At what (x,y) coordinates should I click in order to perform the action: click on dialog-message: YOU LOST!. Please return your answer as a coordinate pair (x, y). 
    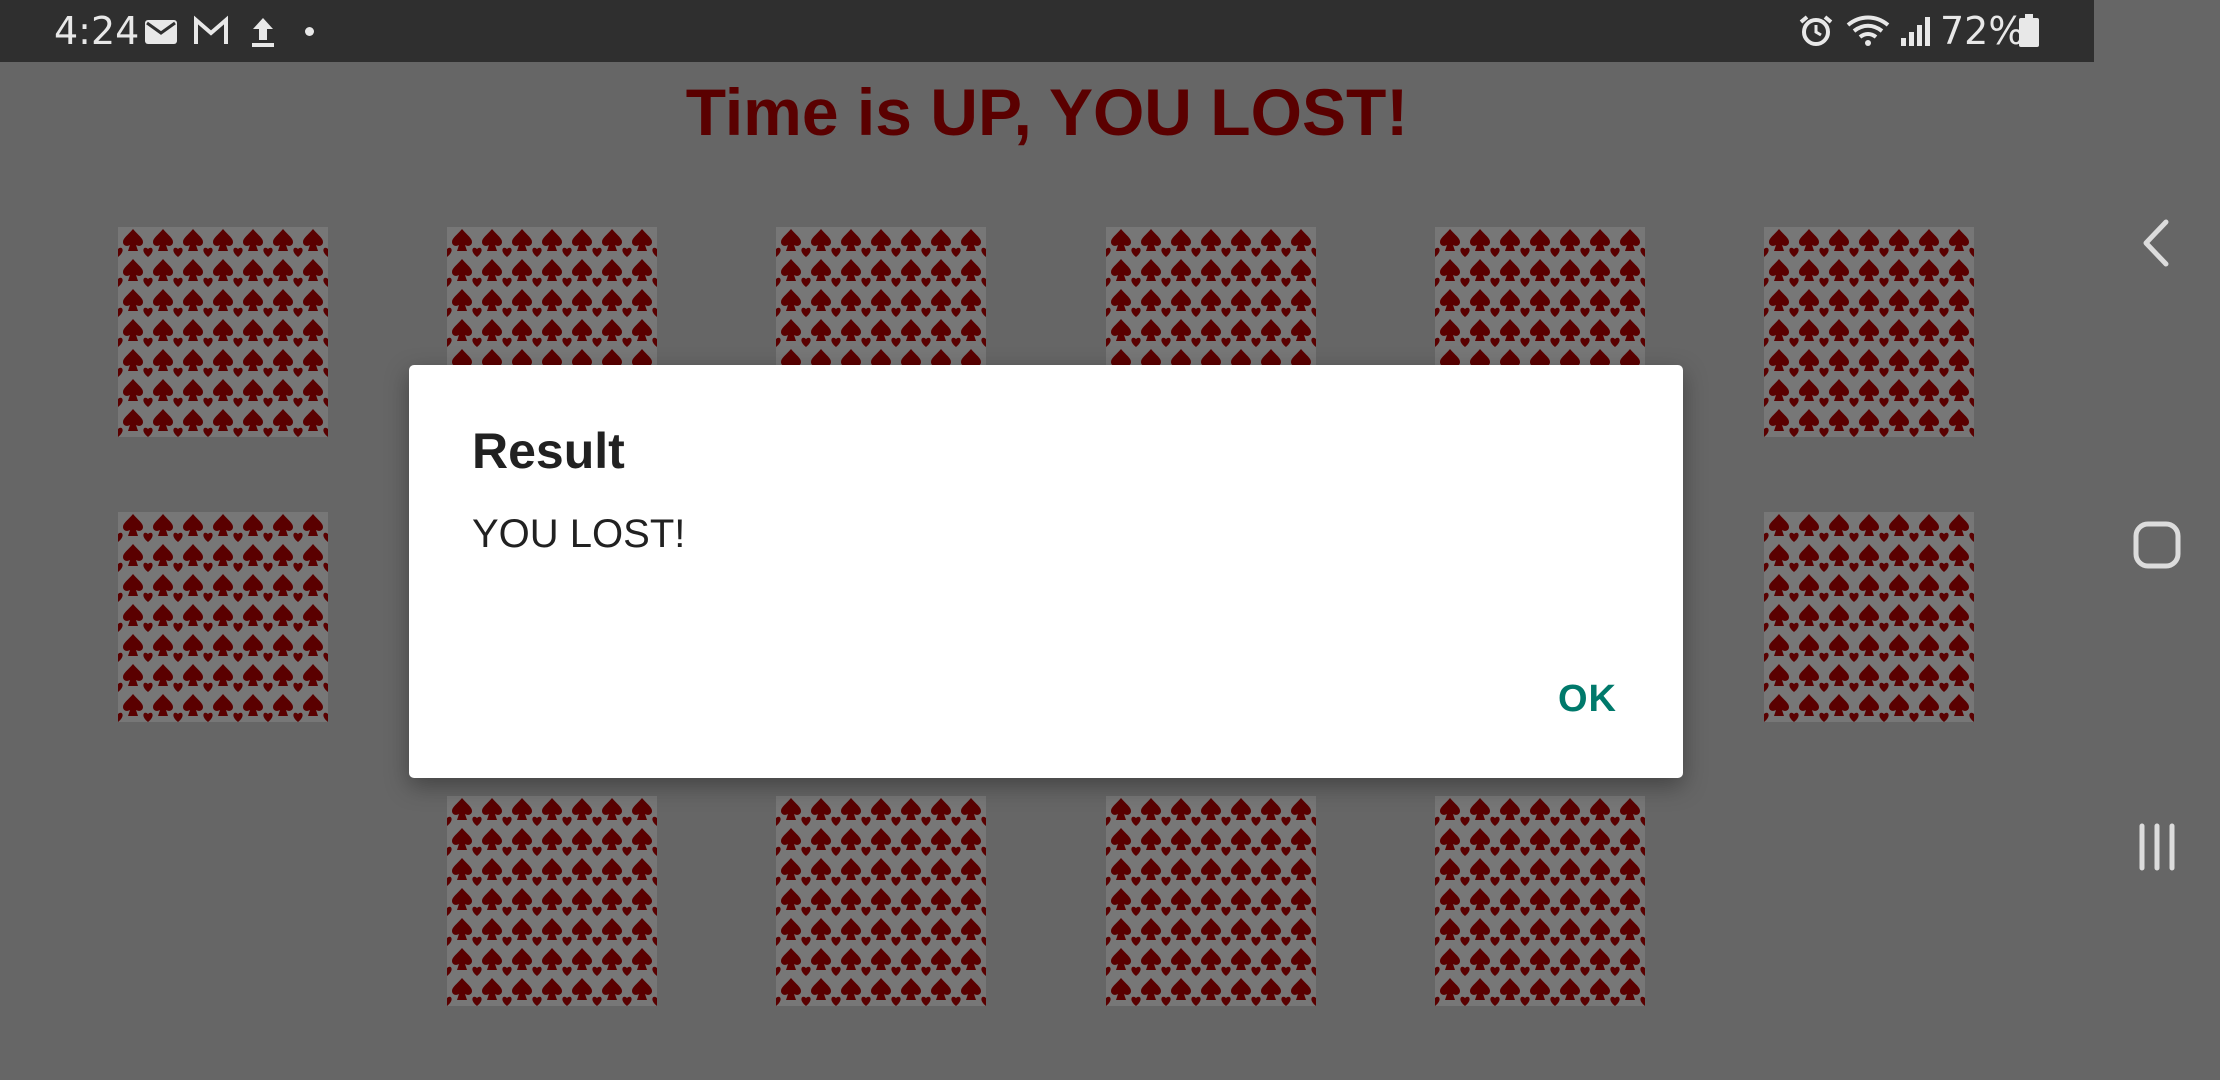
    Looking at the image, I should click on (579, 534).